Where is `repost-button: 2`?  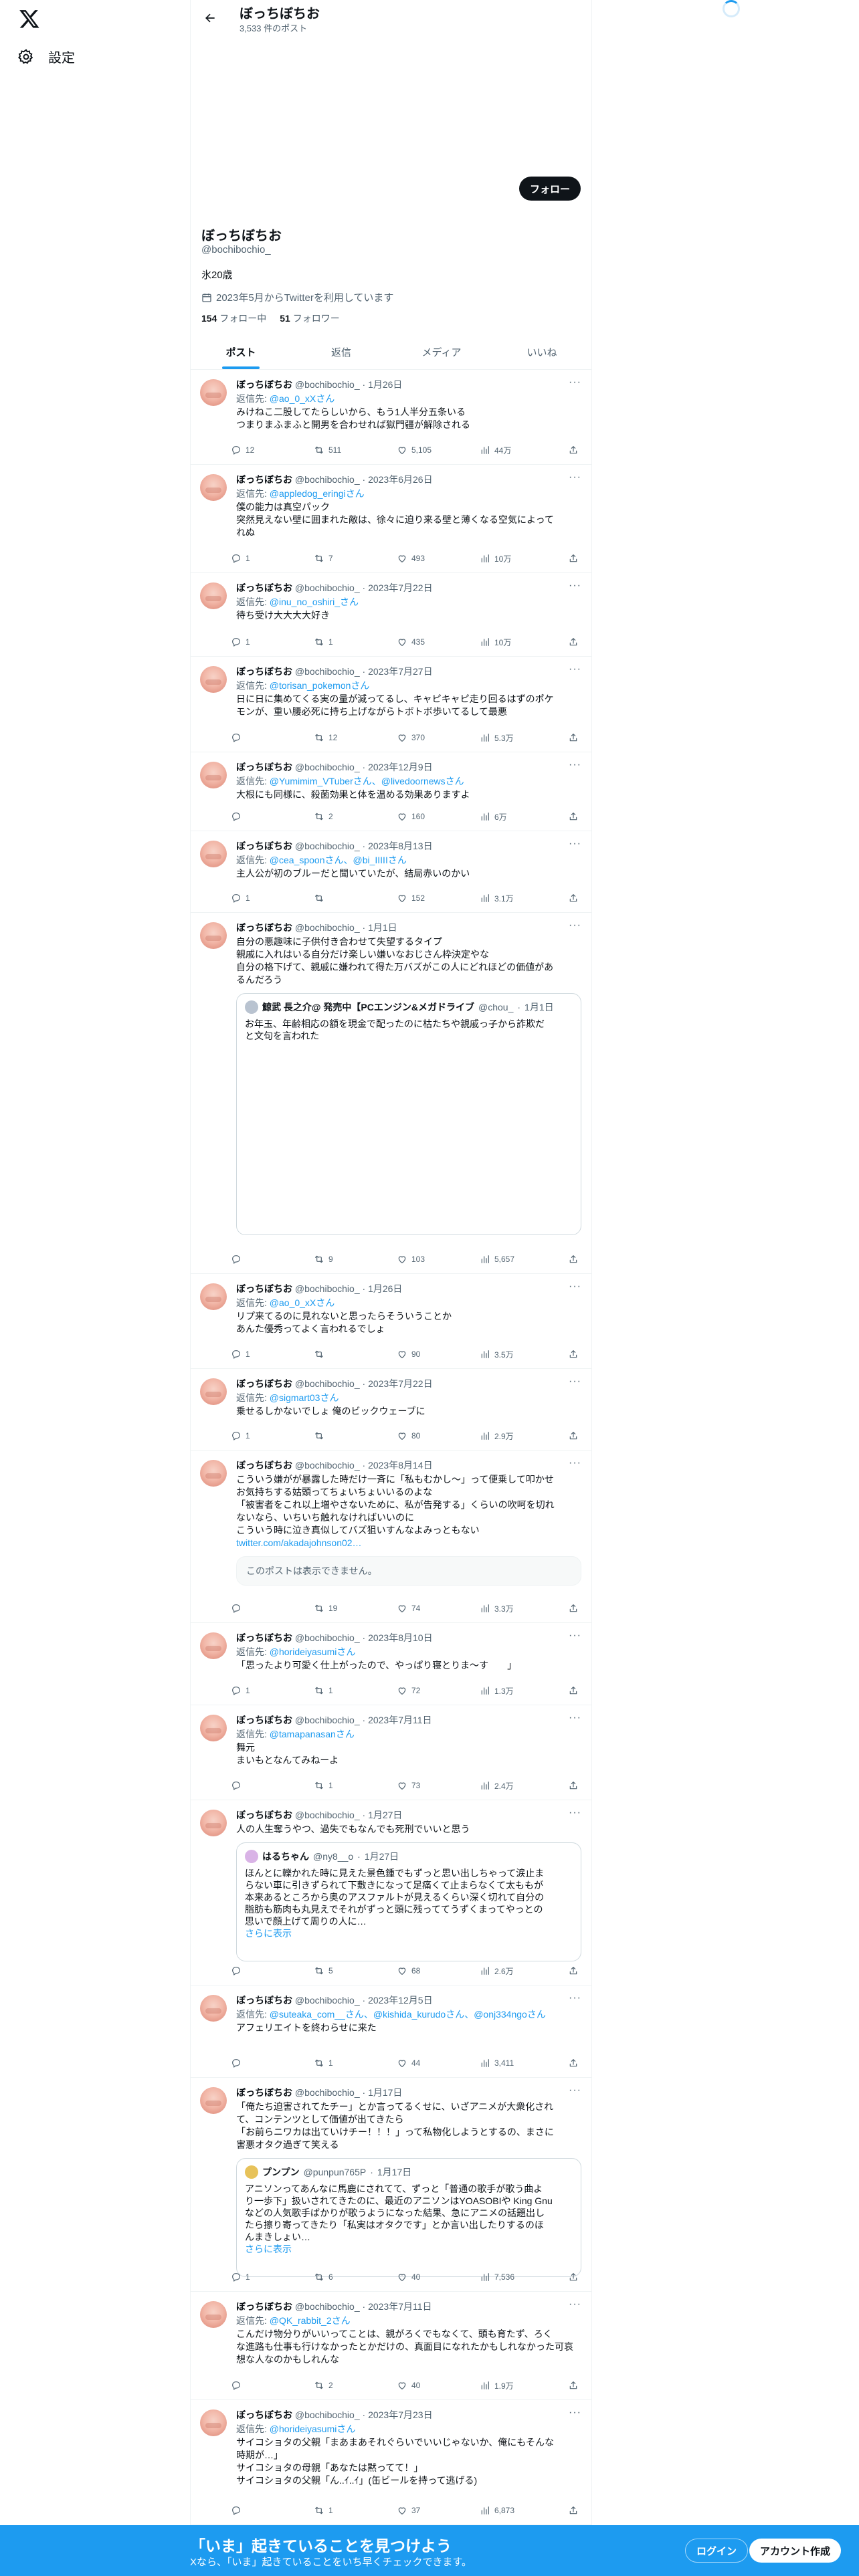 repost-button: 2 is located at coordinates (356, 2386).